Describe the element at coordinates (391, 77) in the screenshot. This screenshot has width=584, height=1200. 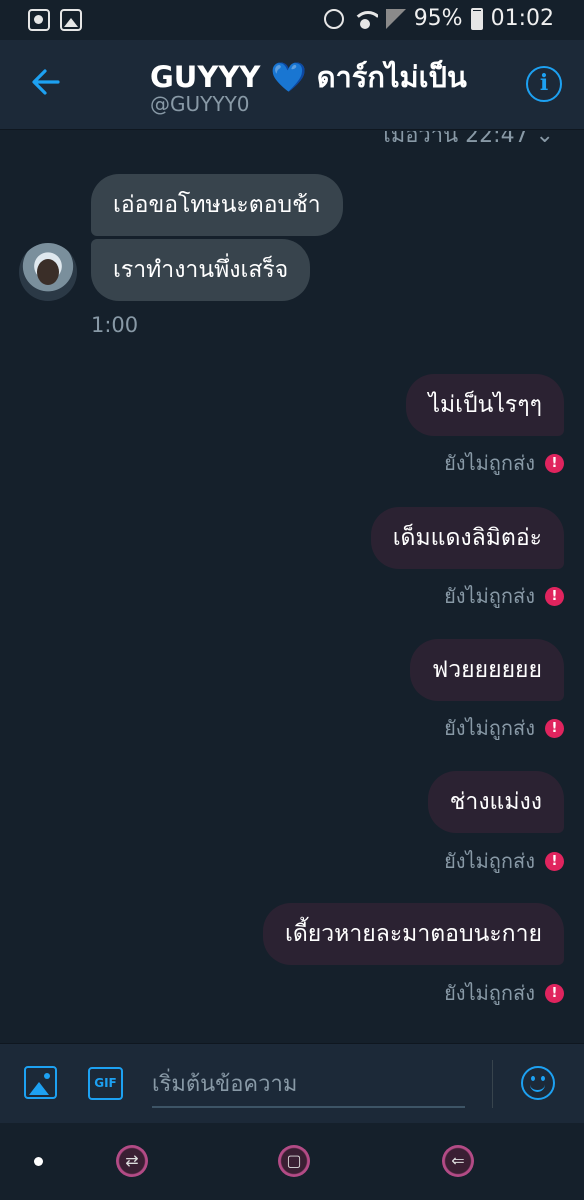
I see `title-suffix: ดาร์กไม่เป็น` at that location.